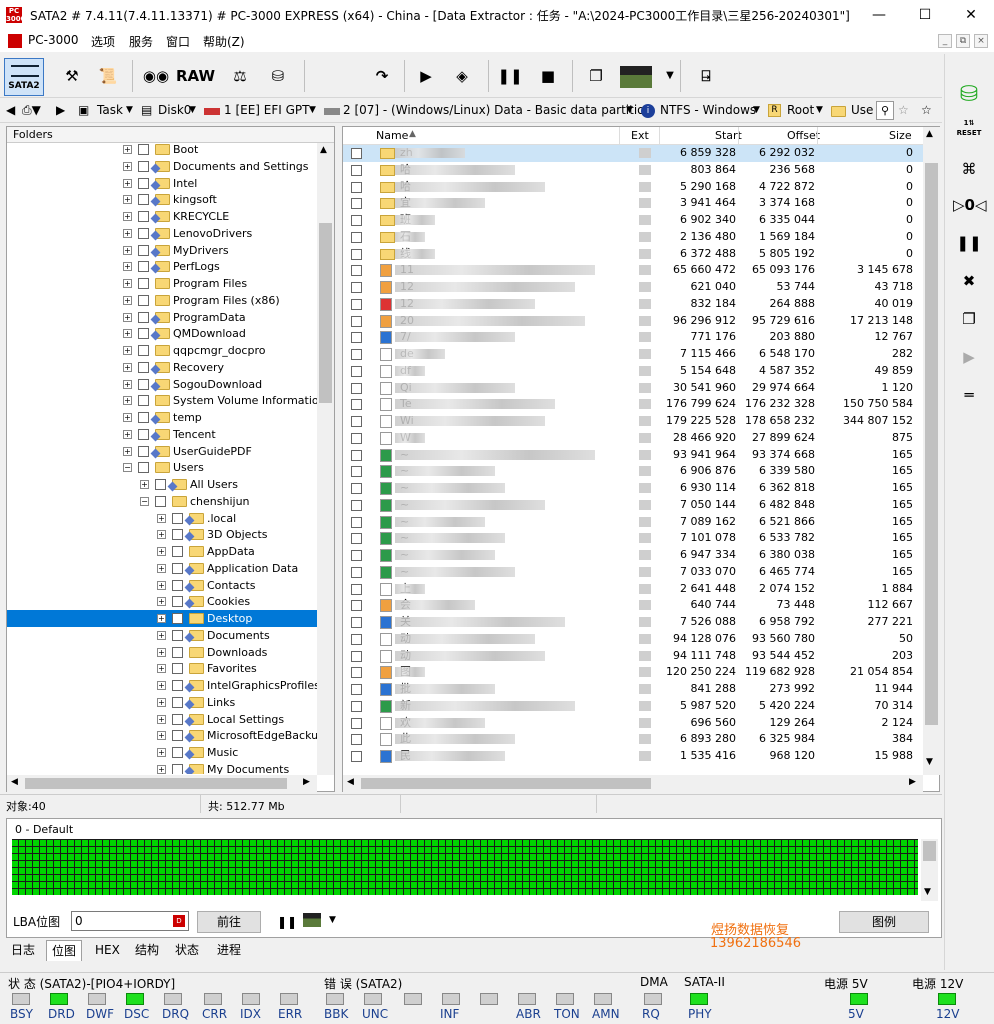  What do you see at coordinates (350, 782) in the screenshot?
I see `files-scroll-left-icon: ◀` at bounding box center [350, 782].